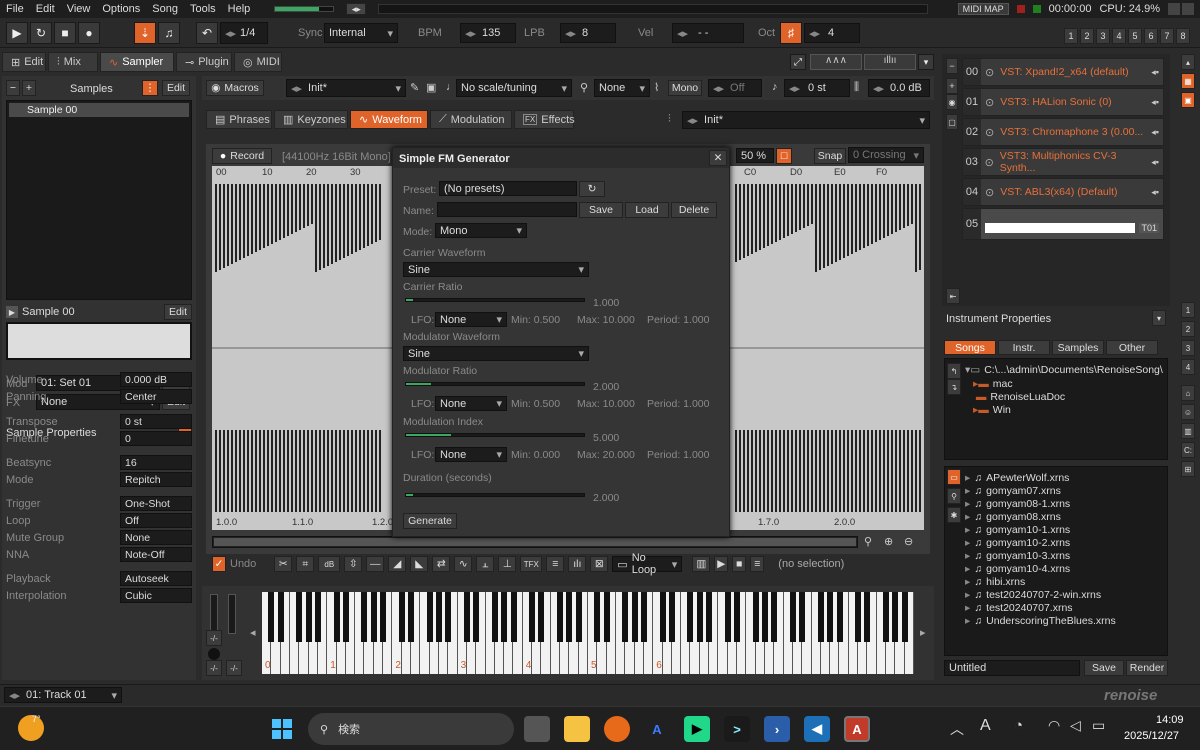 The height and width of the screenshot is (750, 1200). Describe the element at coordinates (983, 9) in the screenshot. I see `midi-map-button: MIDI MAP` at that location.